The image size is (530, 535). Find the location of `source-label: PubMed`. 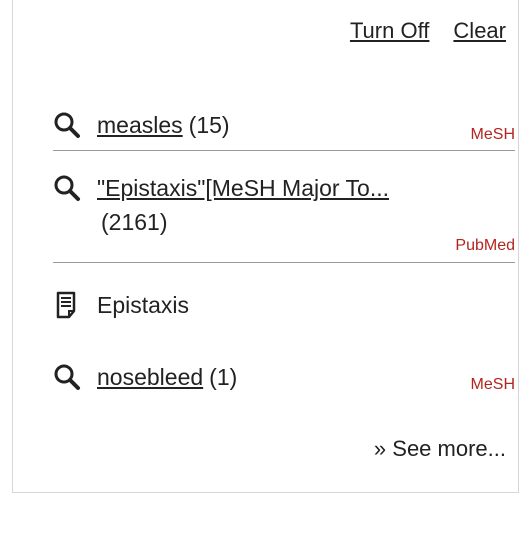

source-label: PubMed is located at coordinates (485, 245).